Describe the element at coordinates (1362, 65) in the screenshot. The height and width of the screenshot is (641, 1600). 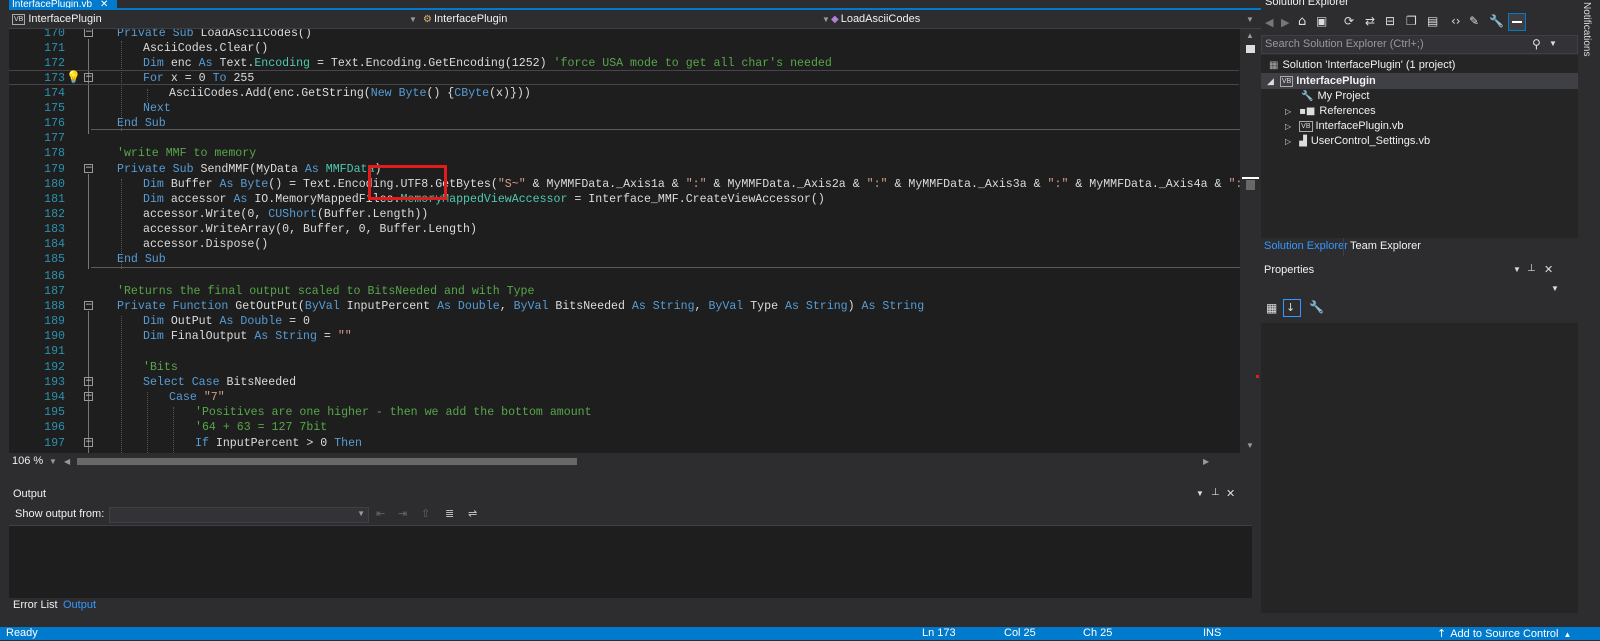
I see `tree-solution: ▦ Solution 'InterfacePlugin' (1 project)` at that location.